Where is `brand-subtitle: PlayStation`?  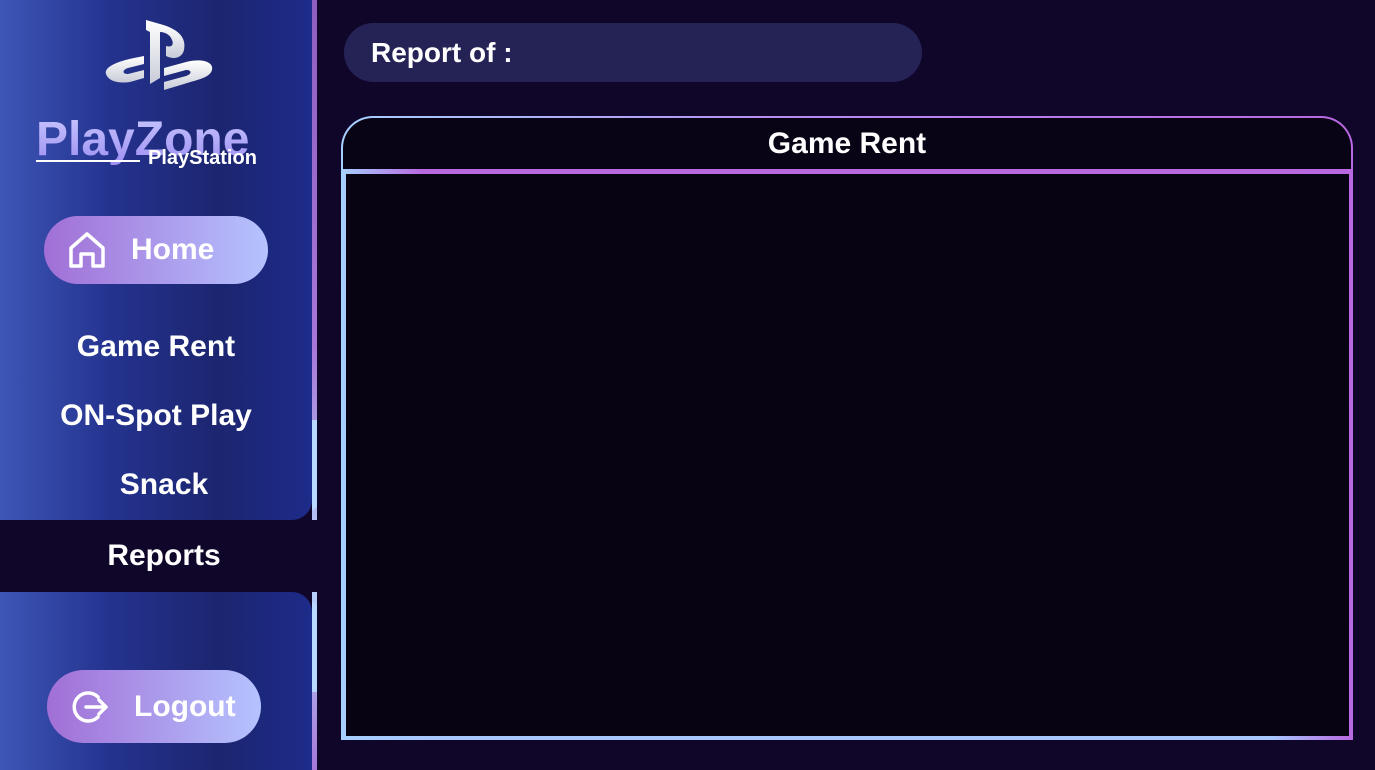 brand-subtitle: PlayStation is located at coordinates (202, 158).